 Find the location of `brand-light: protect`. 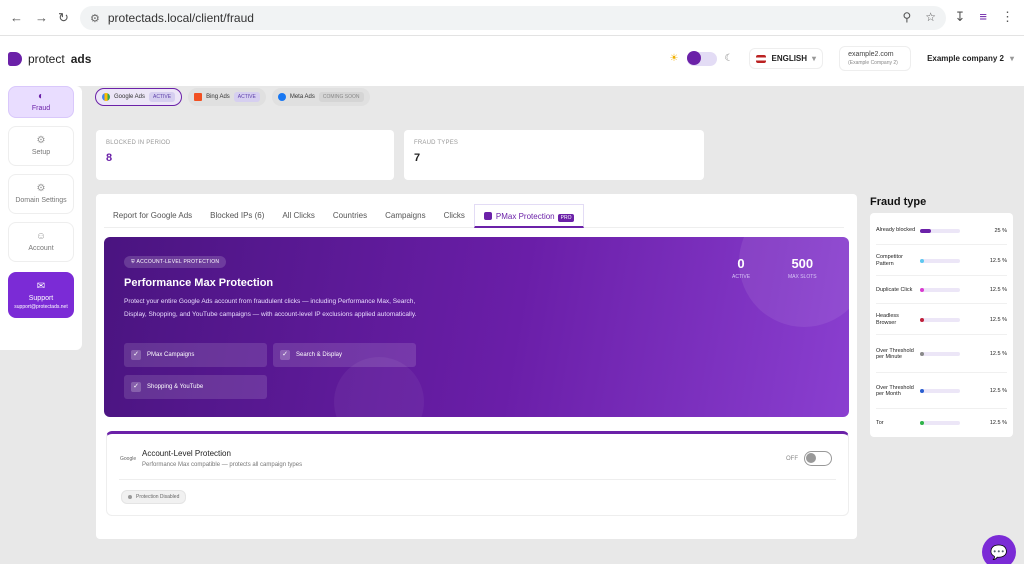

brand-light: protect is located at coordinates (46, 59).